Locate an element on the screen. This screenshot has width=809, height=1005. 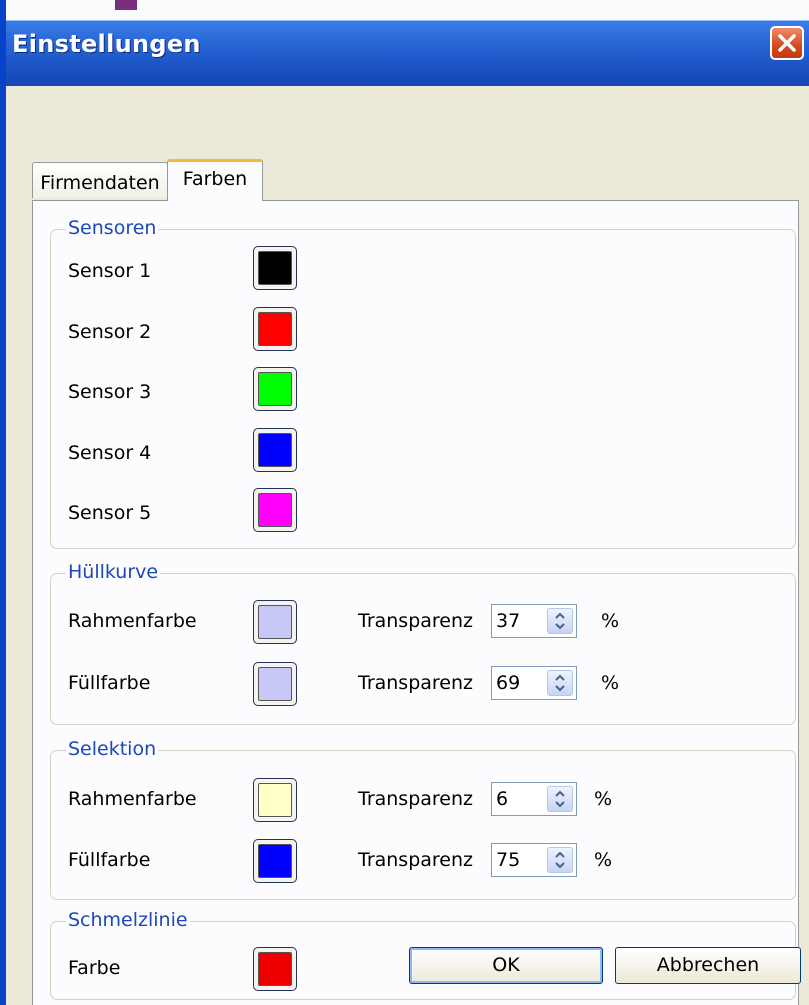
group-legend-schmelzlinie: Schmelzlinie is located at coordinates (128, 920).